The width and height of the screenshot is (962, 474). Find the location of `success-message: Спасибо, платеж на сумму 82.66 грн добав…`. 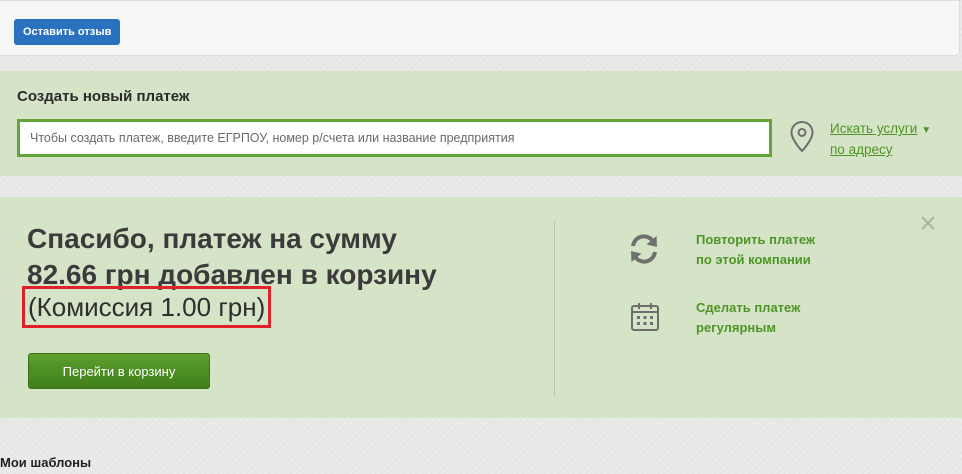

success-message: Спасибо, платеж на сумму 82.66 грн добав… is located at coordinates (277, 257).